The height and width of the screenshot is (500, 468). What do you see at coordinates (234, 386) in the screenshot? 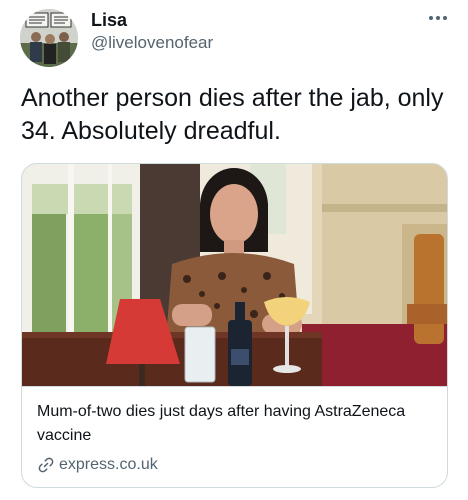
I see `card-divider` at bounding box center [234, 386].